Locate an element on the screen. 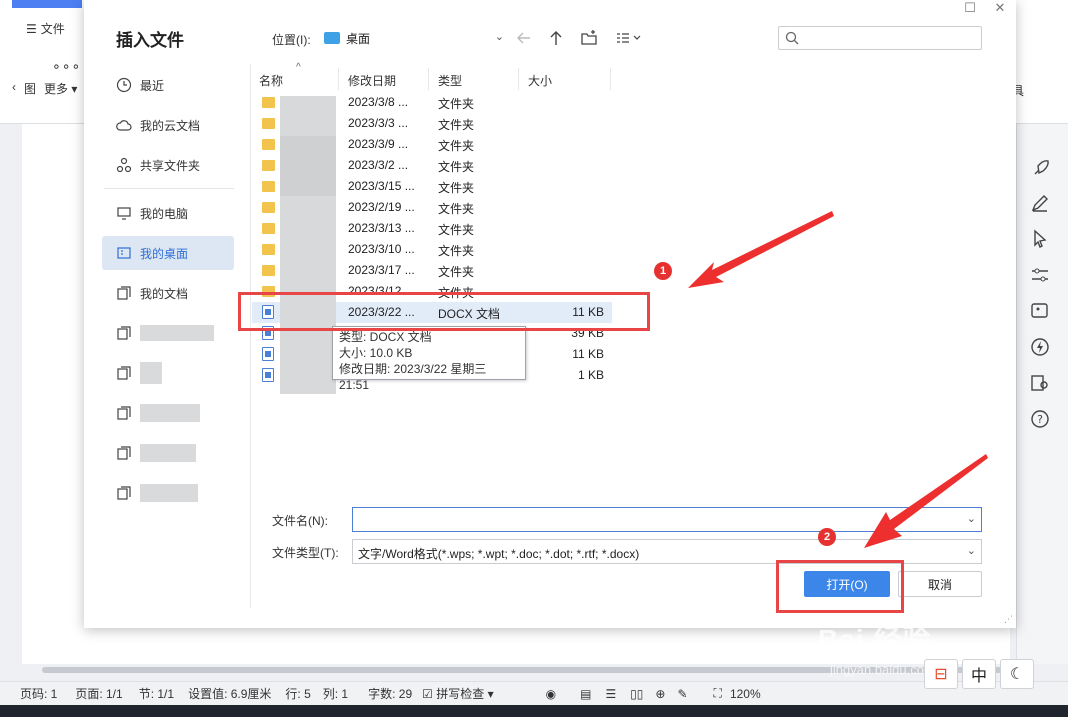  help-icon: ? is located at coordinates (1040, 419).